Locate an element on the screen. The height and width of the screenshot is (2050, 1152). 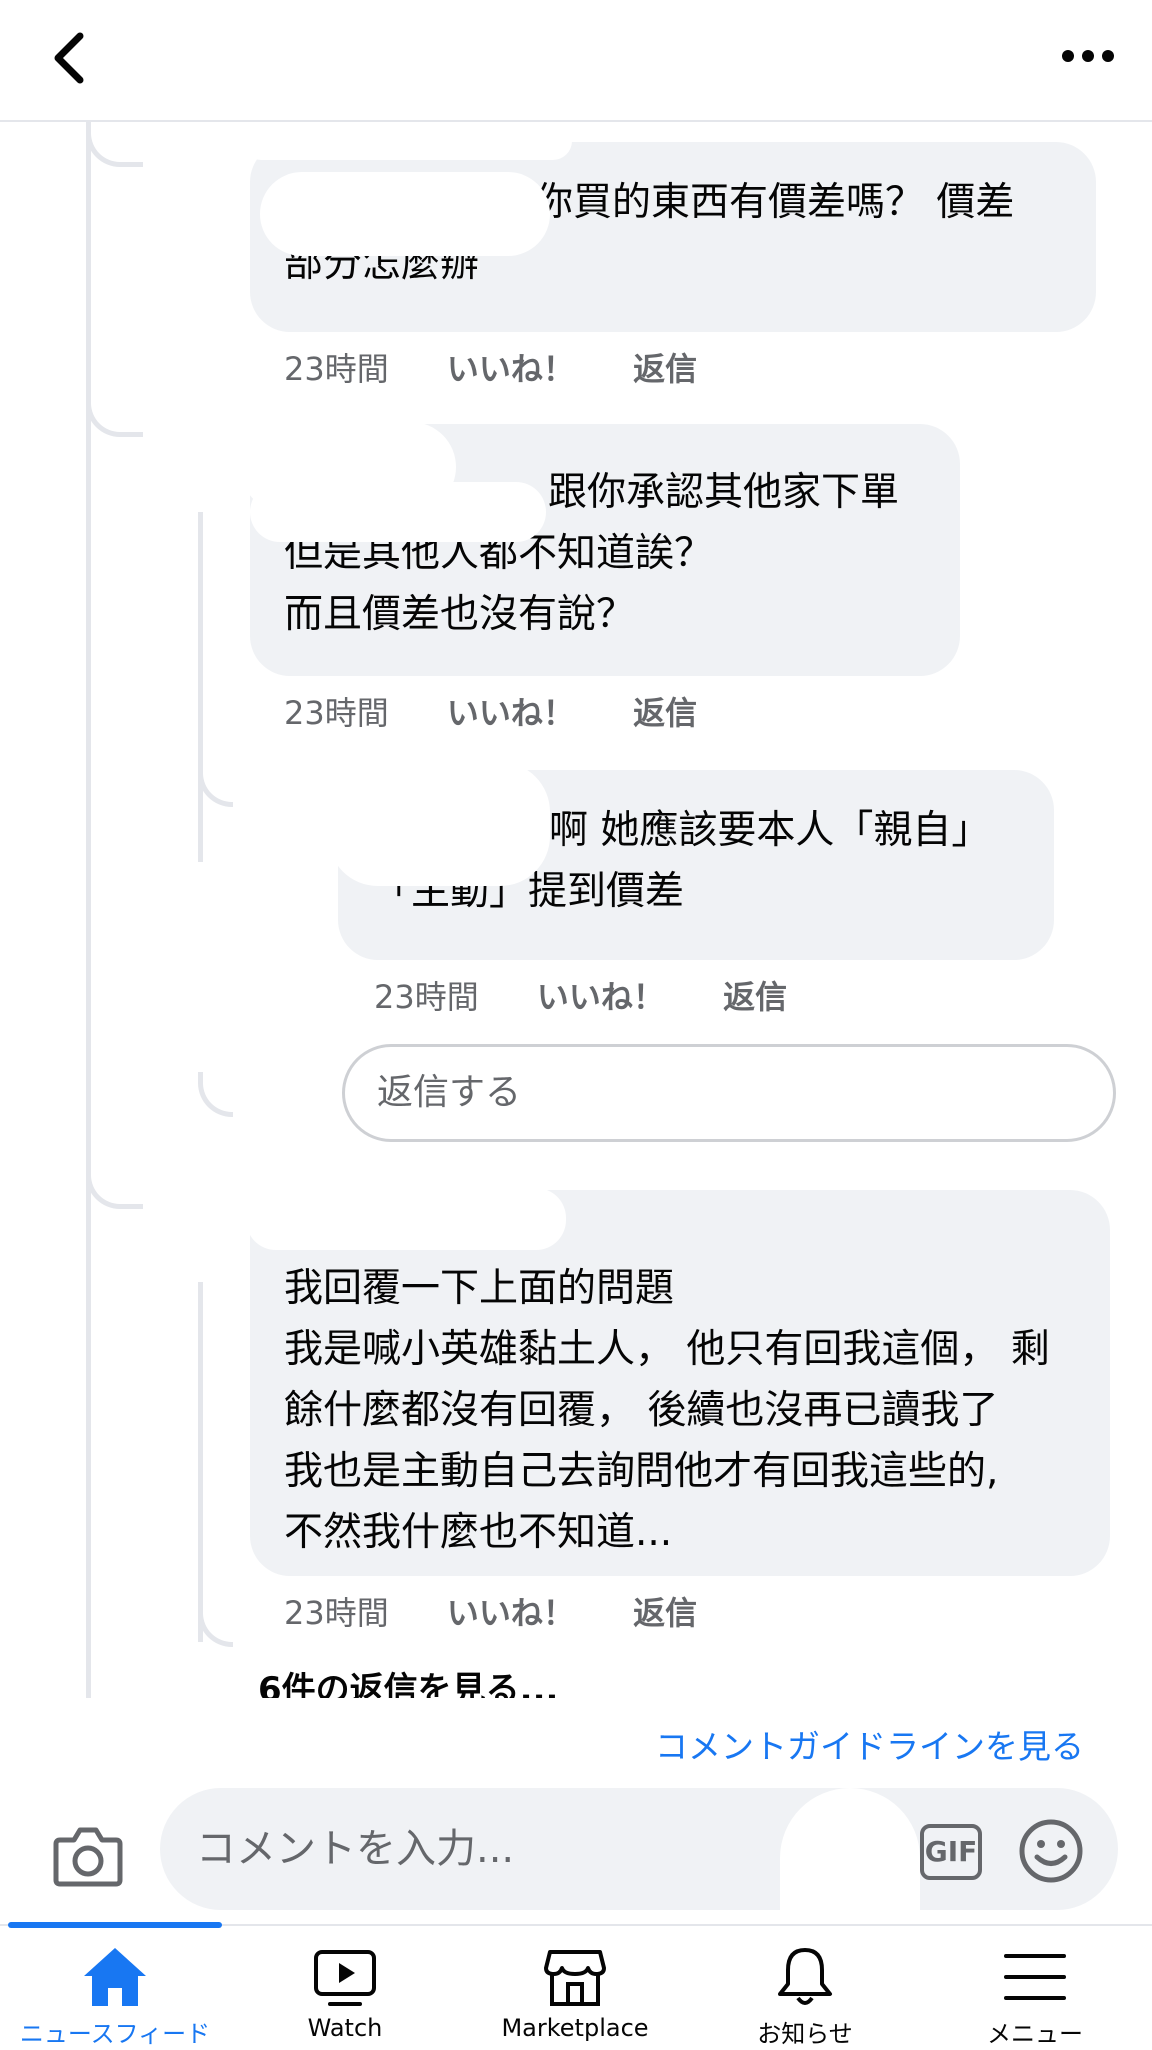
home-icon is located at coordinates (115, 1977).